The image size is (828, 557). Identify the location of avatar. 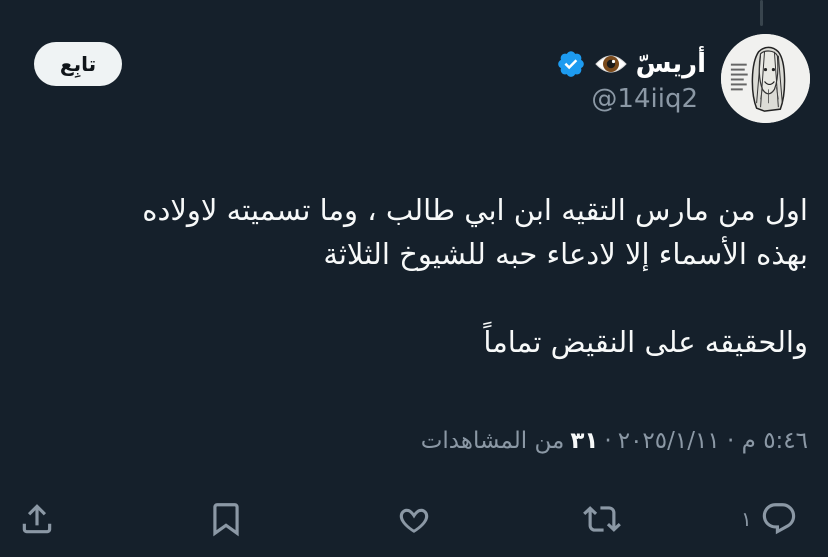
(765, 78).